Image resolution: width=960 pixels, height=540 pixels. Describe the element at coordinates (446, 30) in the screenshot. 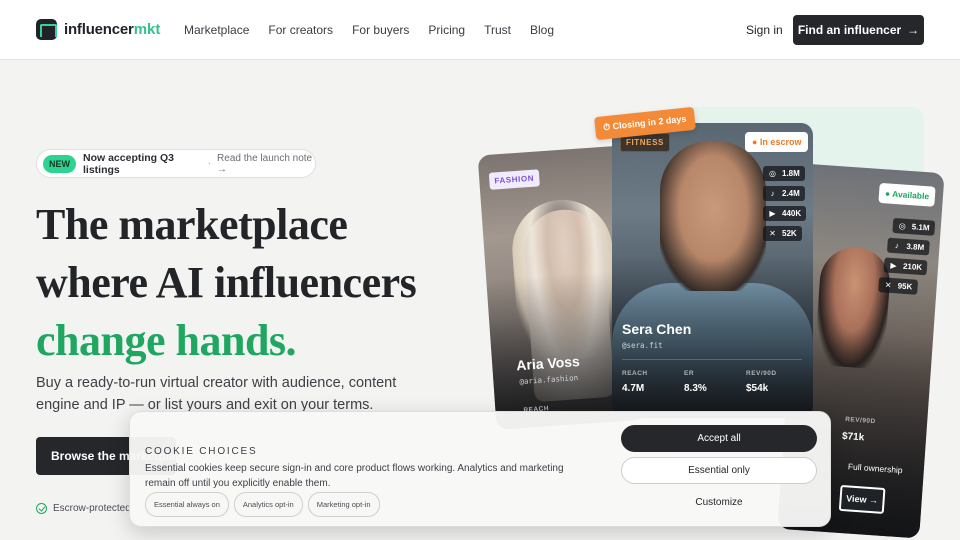

I see `nav-link-pricing: Pricing` at that location.